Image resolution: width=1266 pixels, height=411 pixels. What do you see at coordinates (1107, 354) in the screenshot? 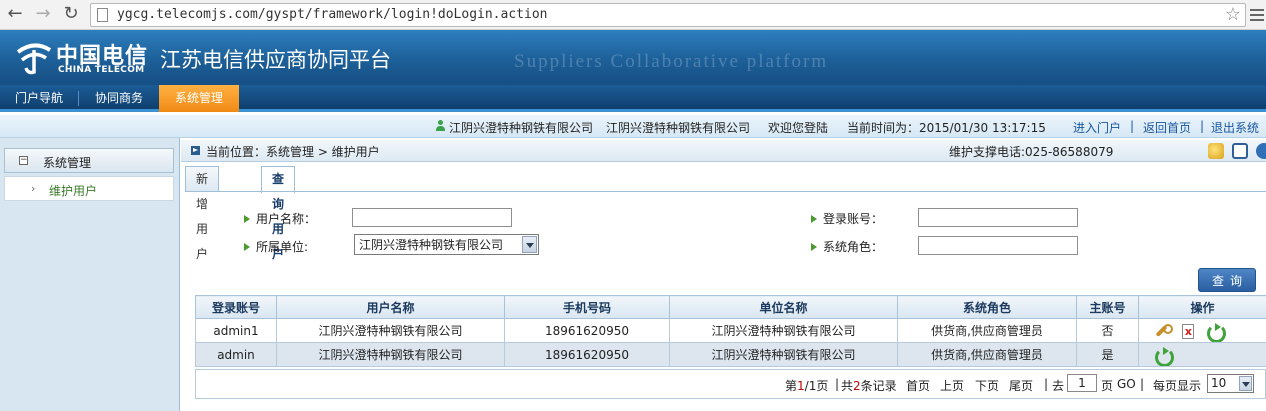
I see `cell-primary: 是` at bounding box center [1107, 354].